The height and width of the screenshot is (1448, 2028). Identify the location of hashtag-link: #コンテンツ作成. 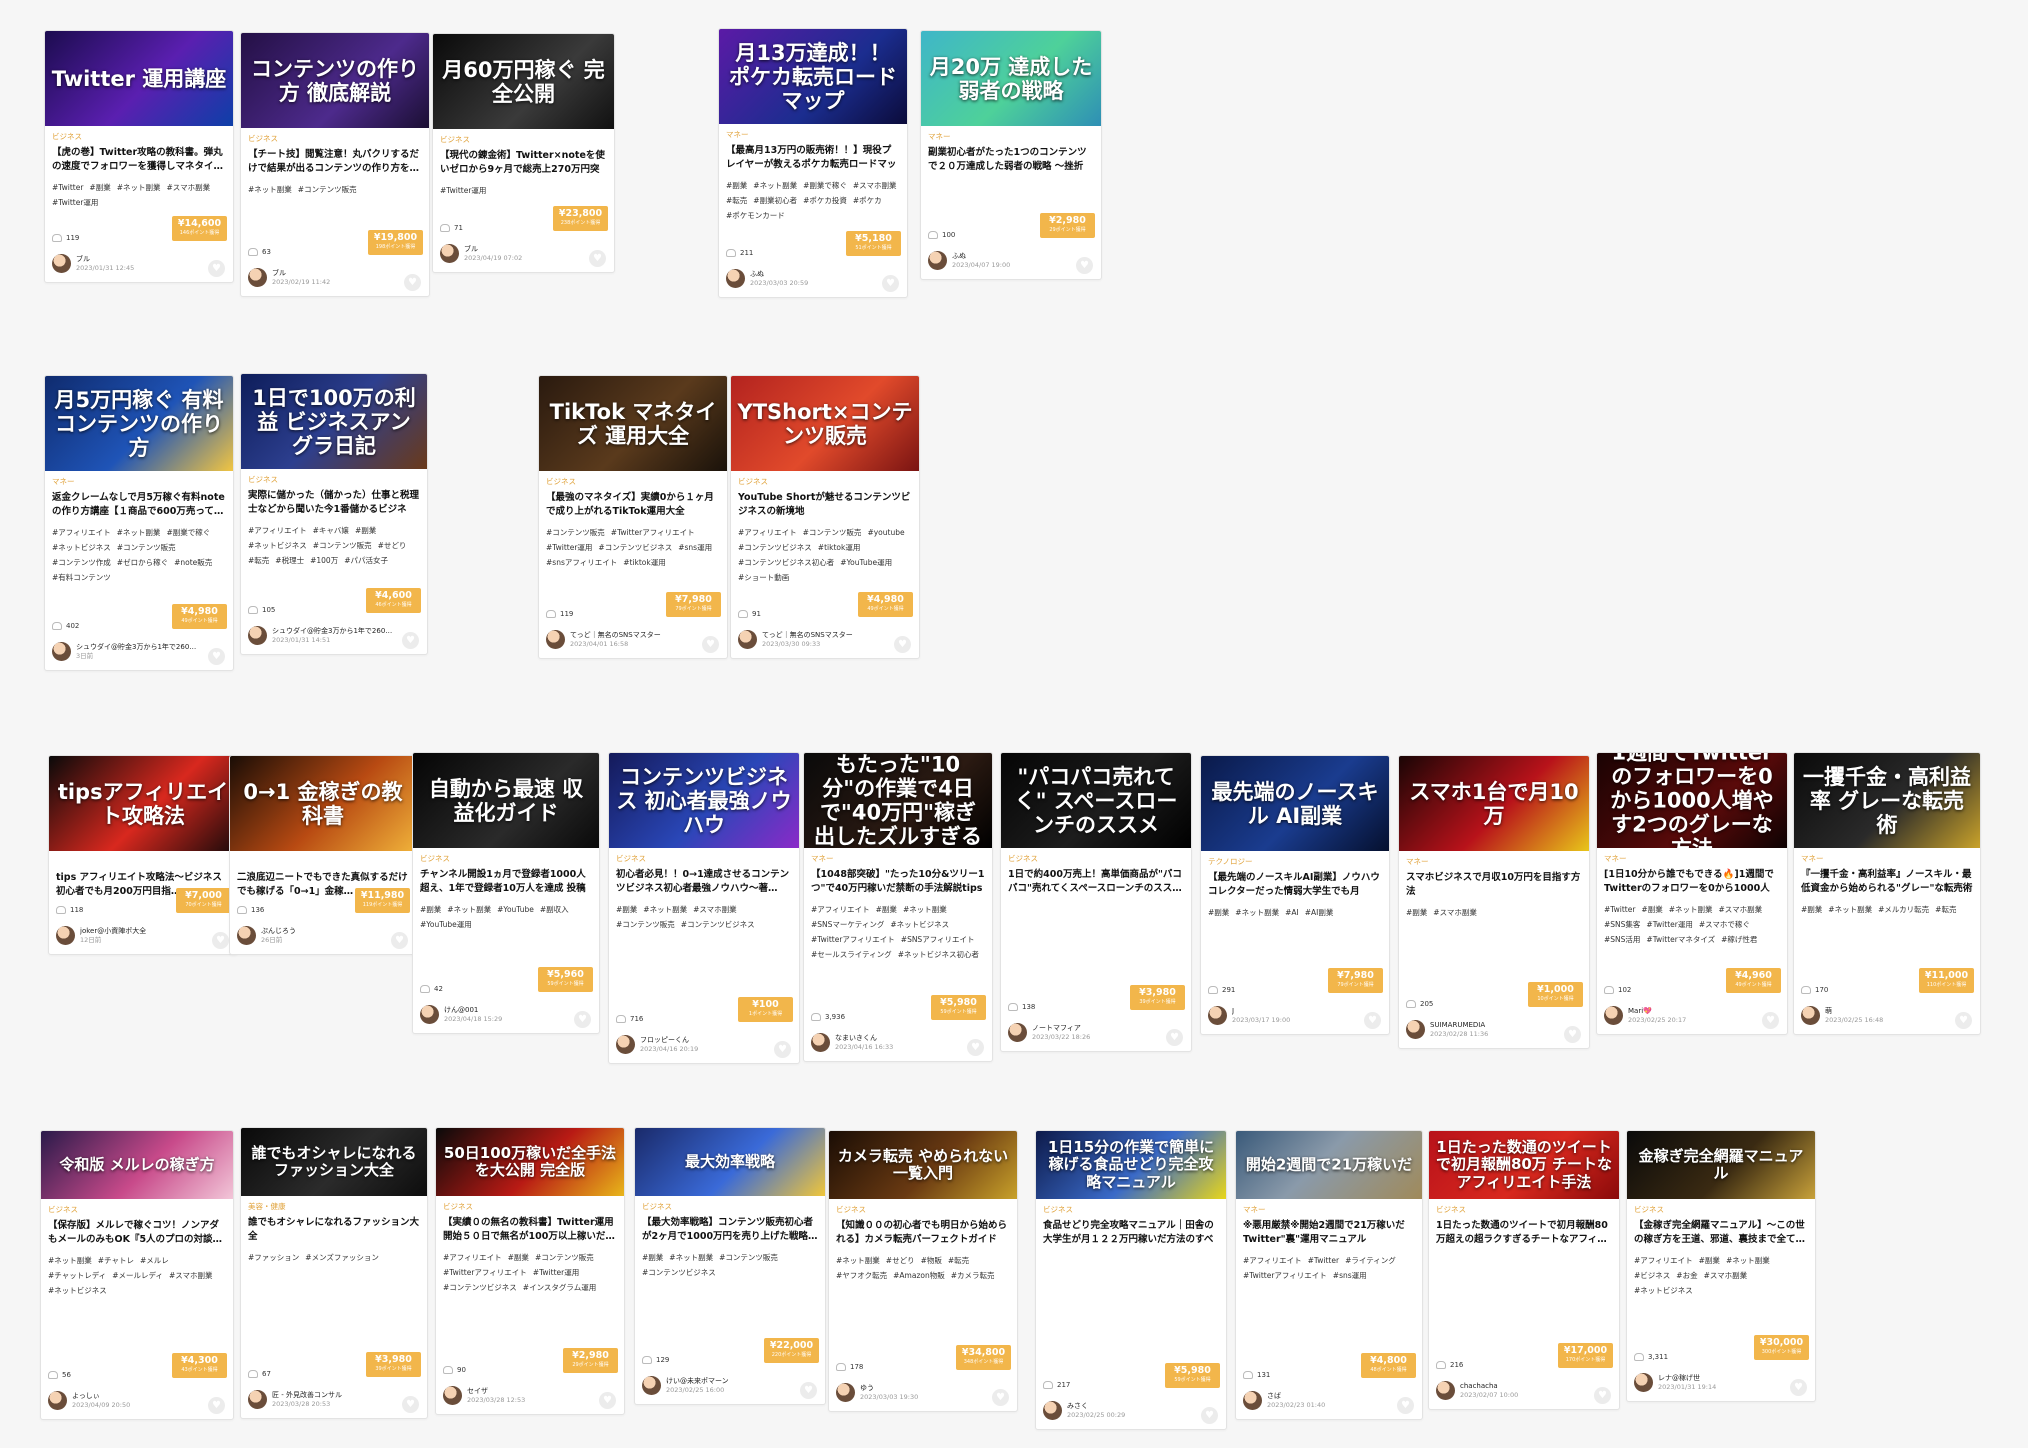
(81, 562).